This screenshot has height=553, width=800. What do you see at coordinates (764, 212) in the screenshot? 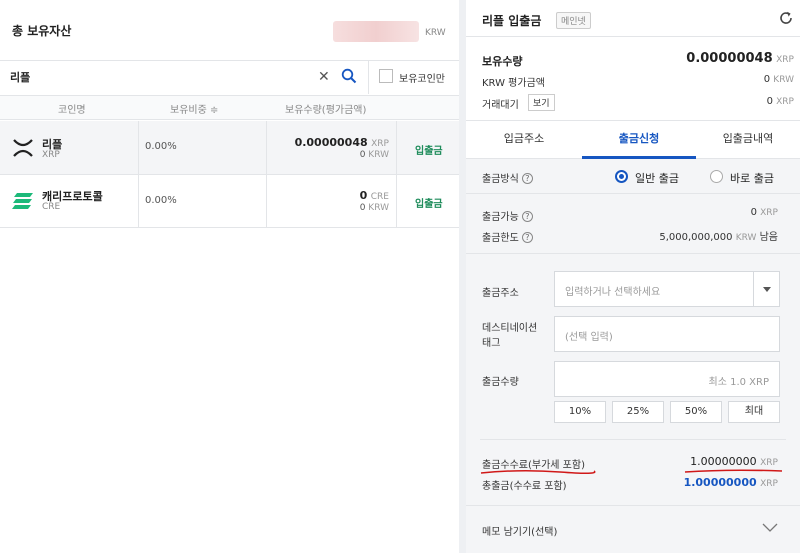
I see `available-value: 0 XRP` at bounding box center [764, 212].